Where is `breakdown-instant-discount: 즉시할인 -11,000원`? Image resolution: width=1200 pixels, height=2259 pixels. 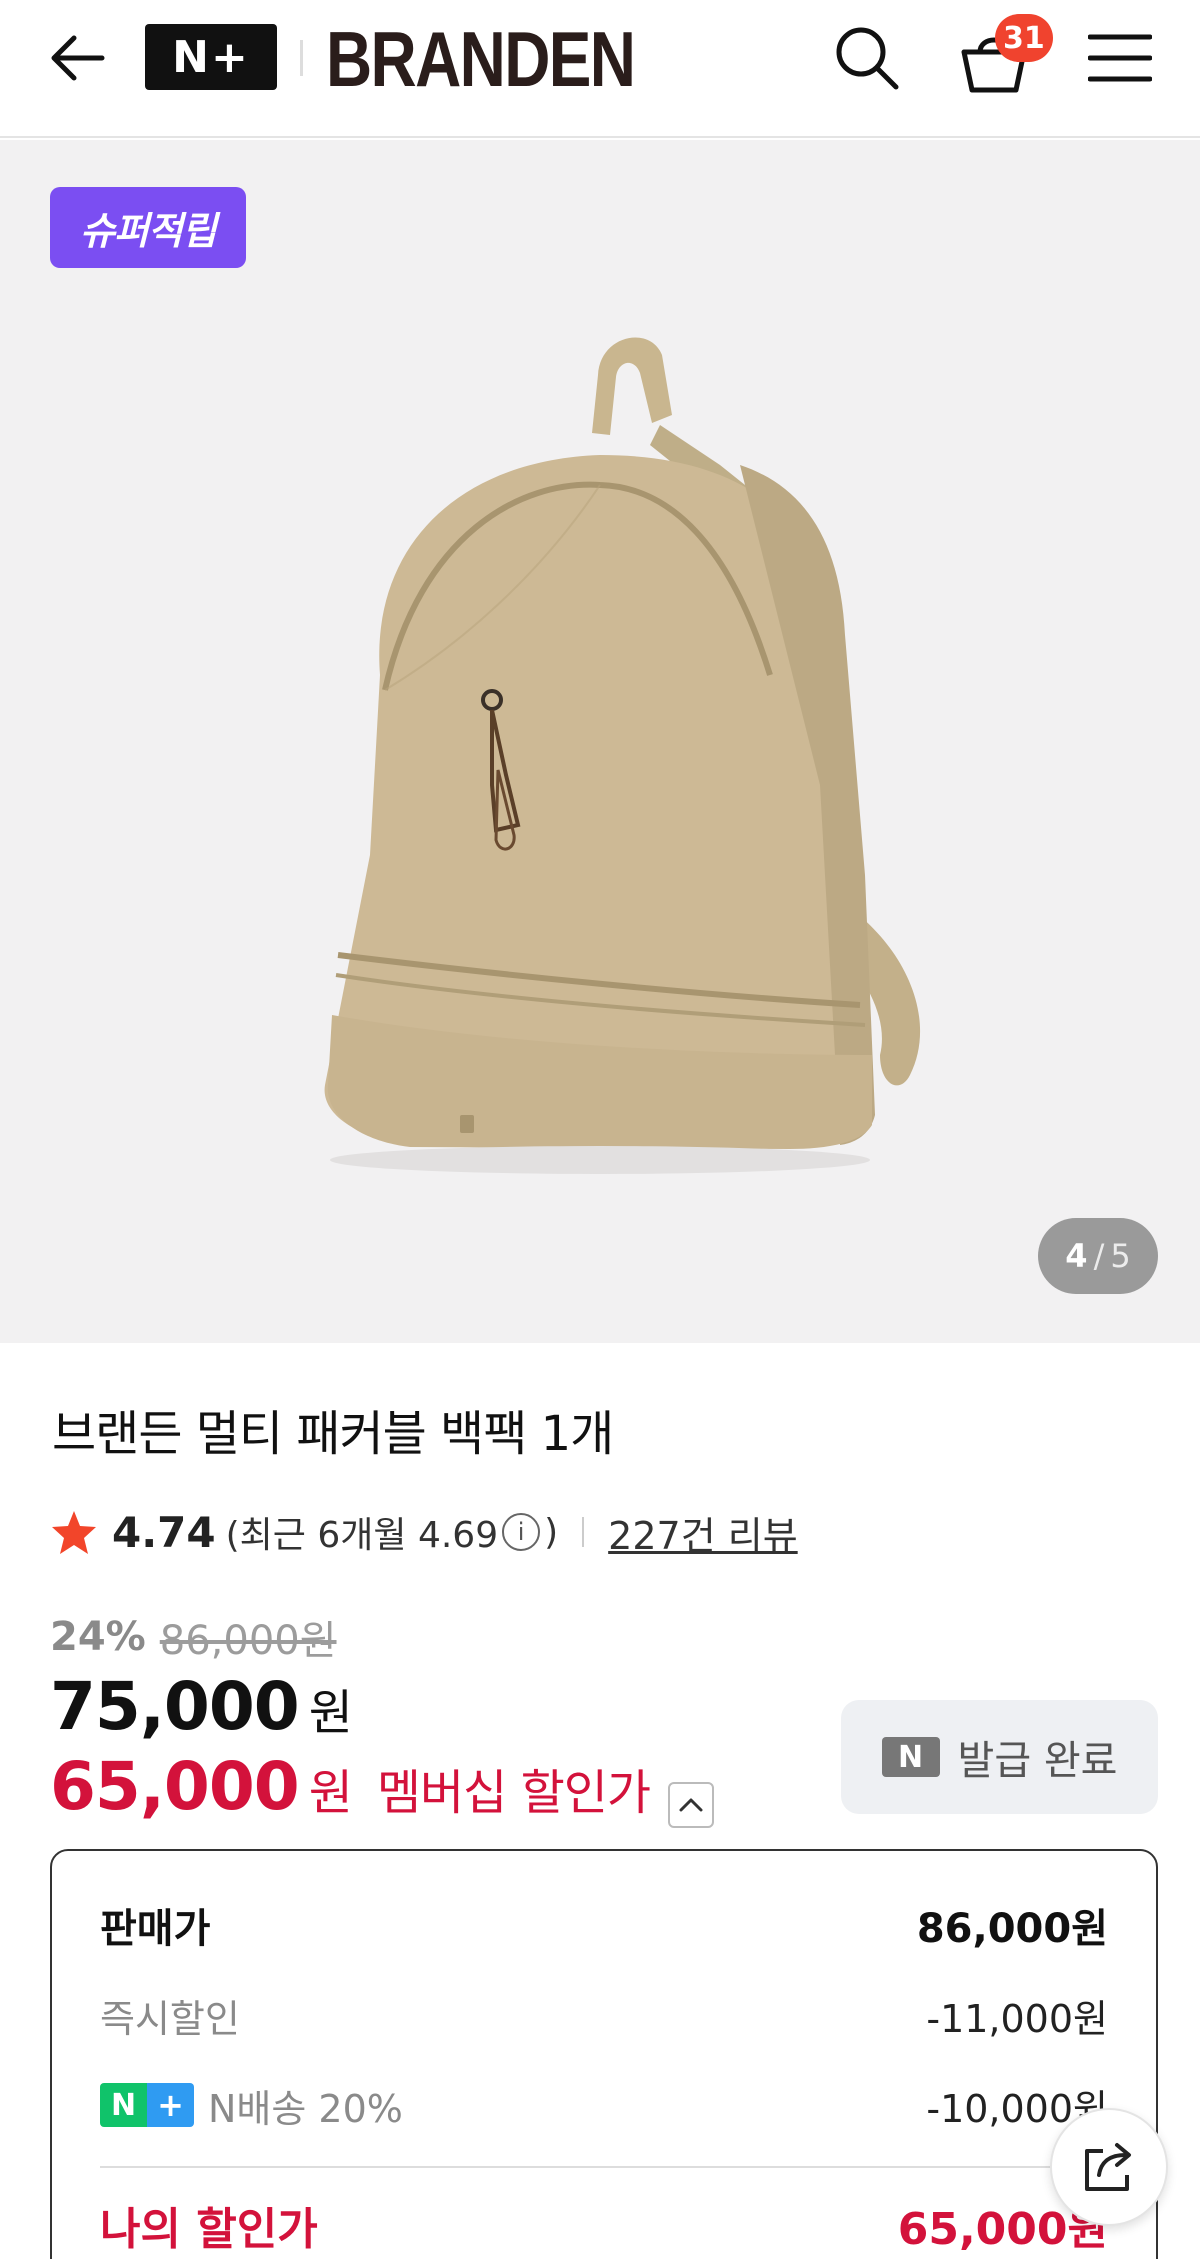
breakdown-instant-discount: 즉시할인 -11,000원 is located at coordinates (604, 2015).